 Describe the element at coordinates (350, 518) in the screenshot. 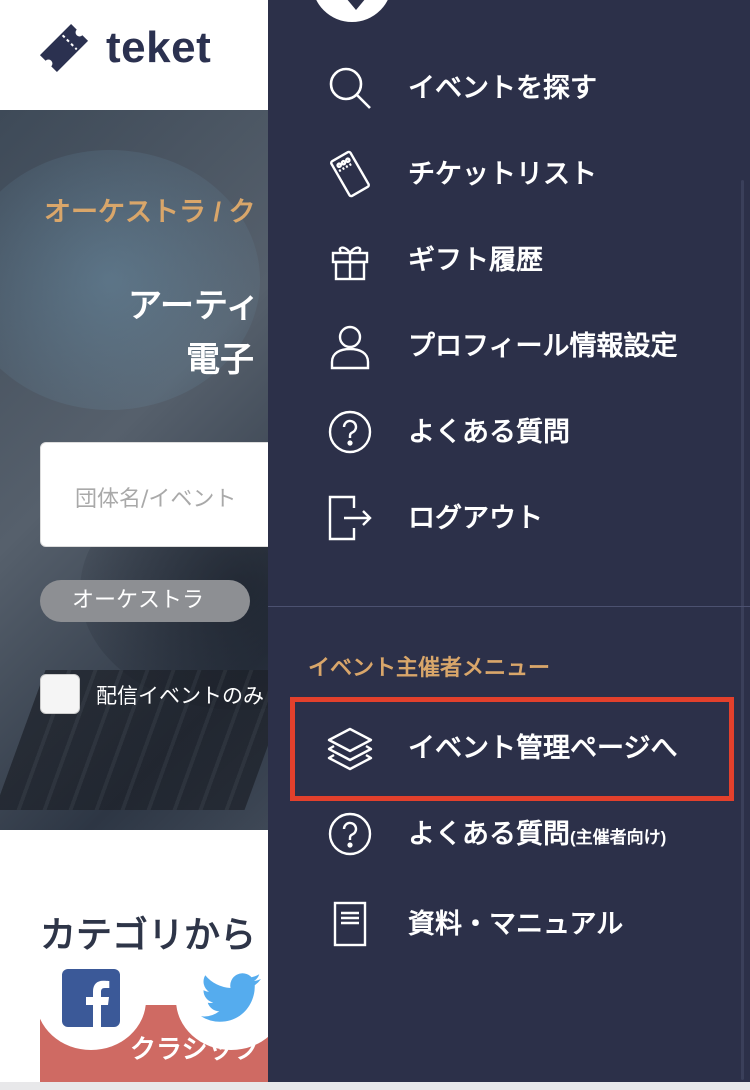

I see `logout-icon` at that location.